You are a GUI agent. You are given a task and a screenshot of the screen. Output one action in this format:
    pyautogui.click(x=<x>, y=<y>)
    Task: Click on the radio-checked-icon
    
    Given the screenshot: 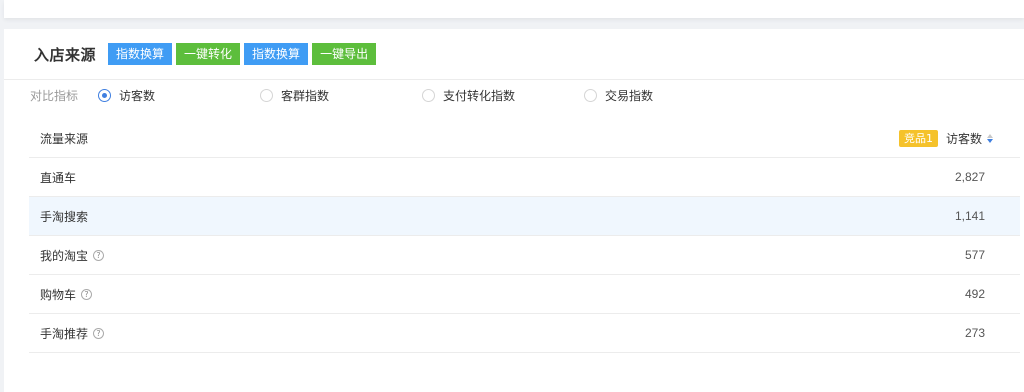 What is the action you would take?
    pyautogui.click(x=104, y=95)
    